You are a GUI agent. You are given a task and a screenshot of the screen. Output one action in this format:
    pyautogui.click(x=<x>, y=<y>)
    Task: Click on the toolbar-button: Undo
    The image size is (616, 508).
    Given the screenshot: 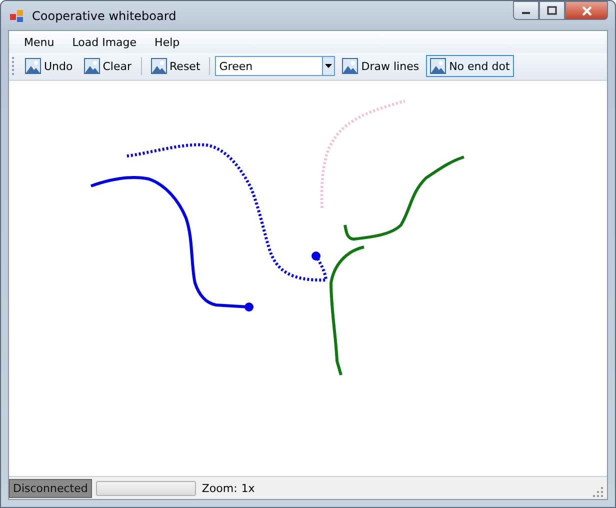 What is the action you would take?
    pyautogui.click(x=49, y=66)
    